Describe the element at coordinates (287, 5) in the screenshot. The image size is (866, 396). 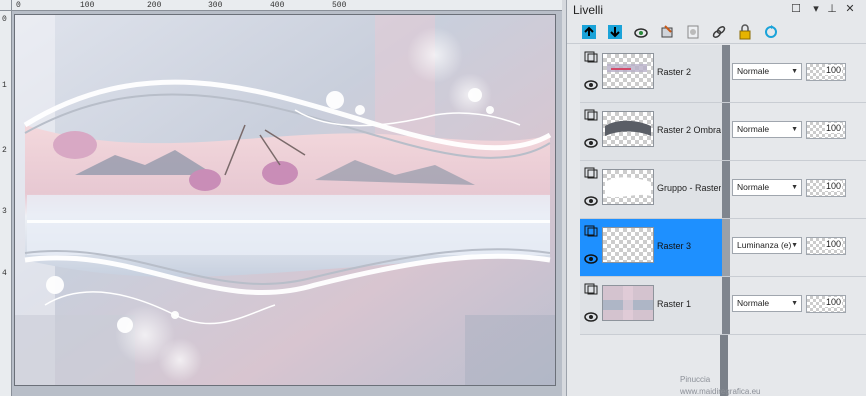
I see `ruler-top: 0 100 200 300 400 500` at that location.